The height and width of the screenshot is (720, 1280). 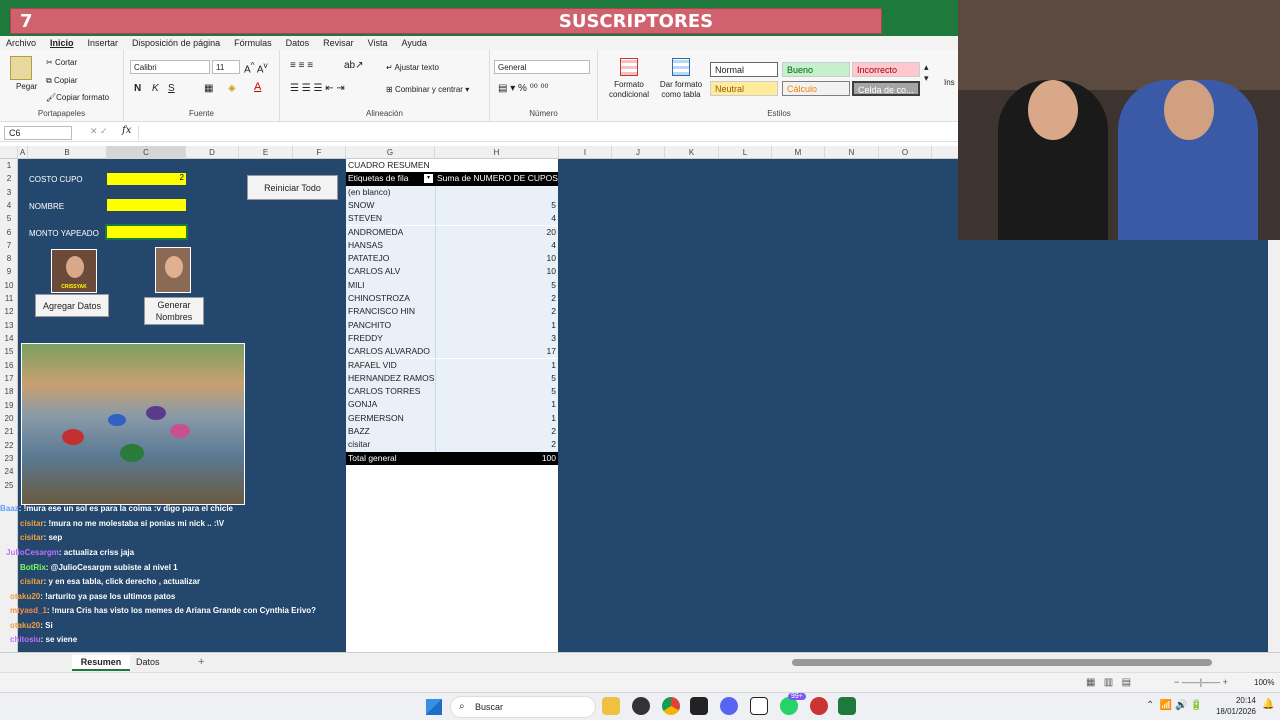 I want to click on filter-dropdown-icon: ▾, so click(x=428, y=179).